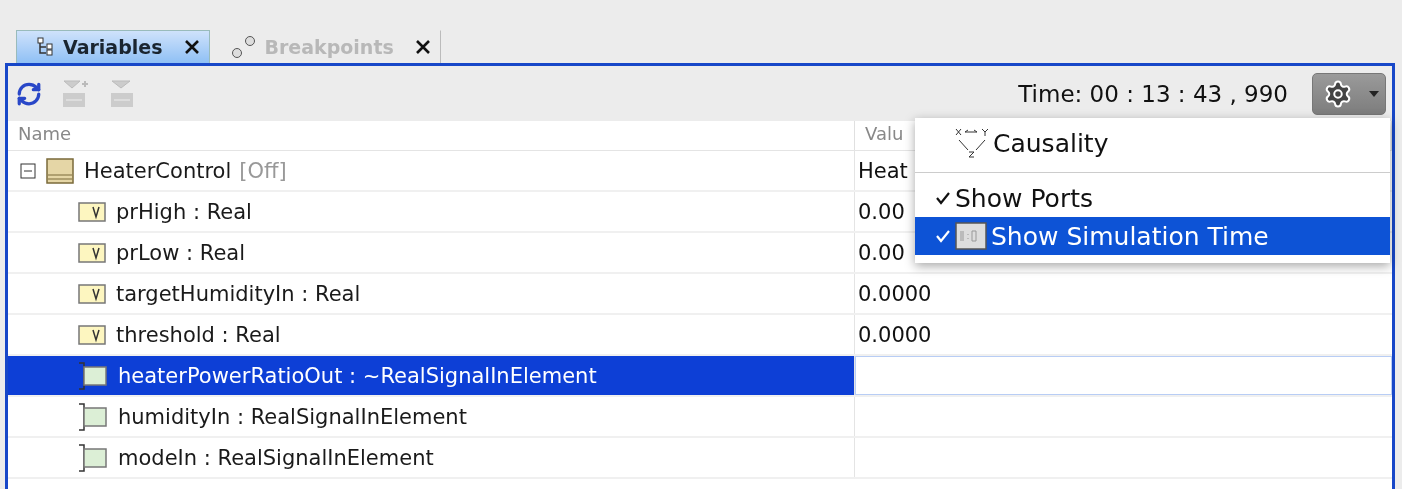 The height and width of the screenshot is (489, 1402). I want to click on menu-item: Show Ports, so click(1152, 198).